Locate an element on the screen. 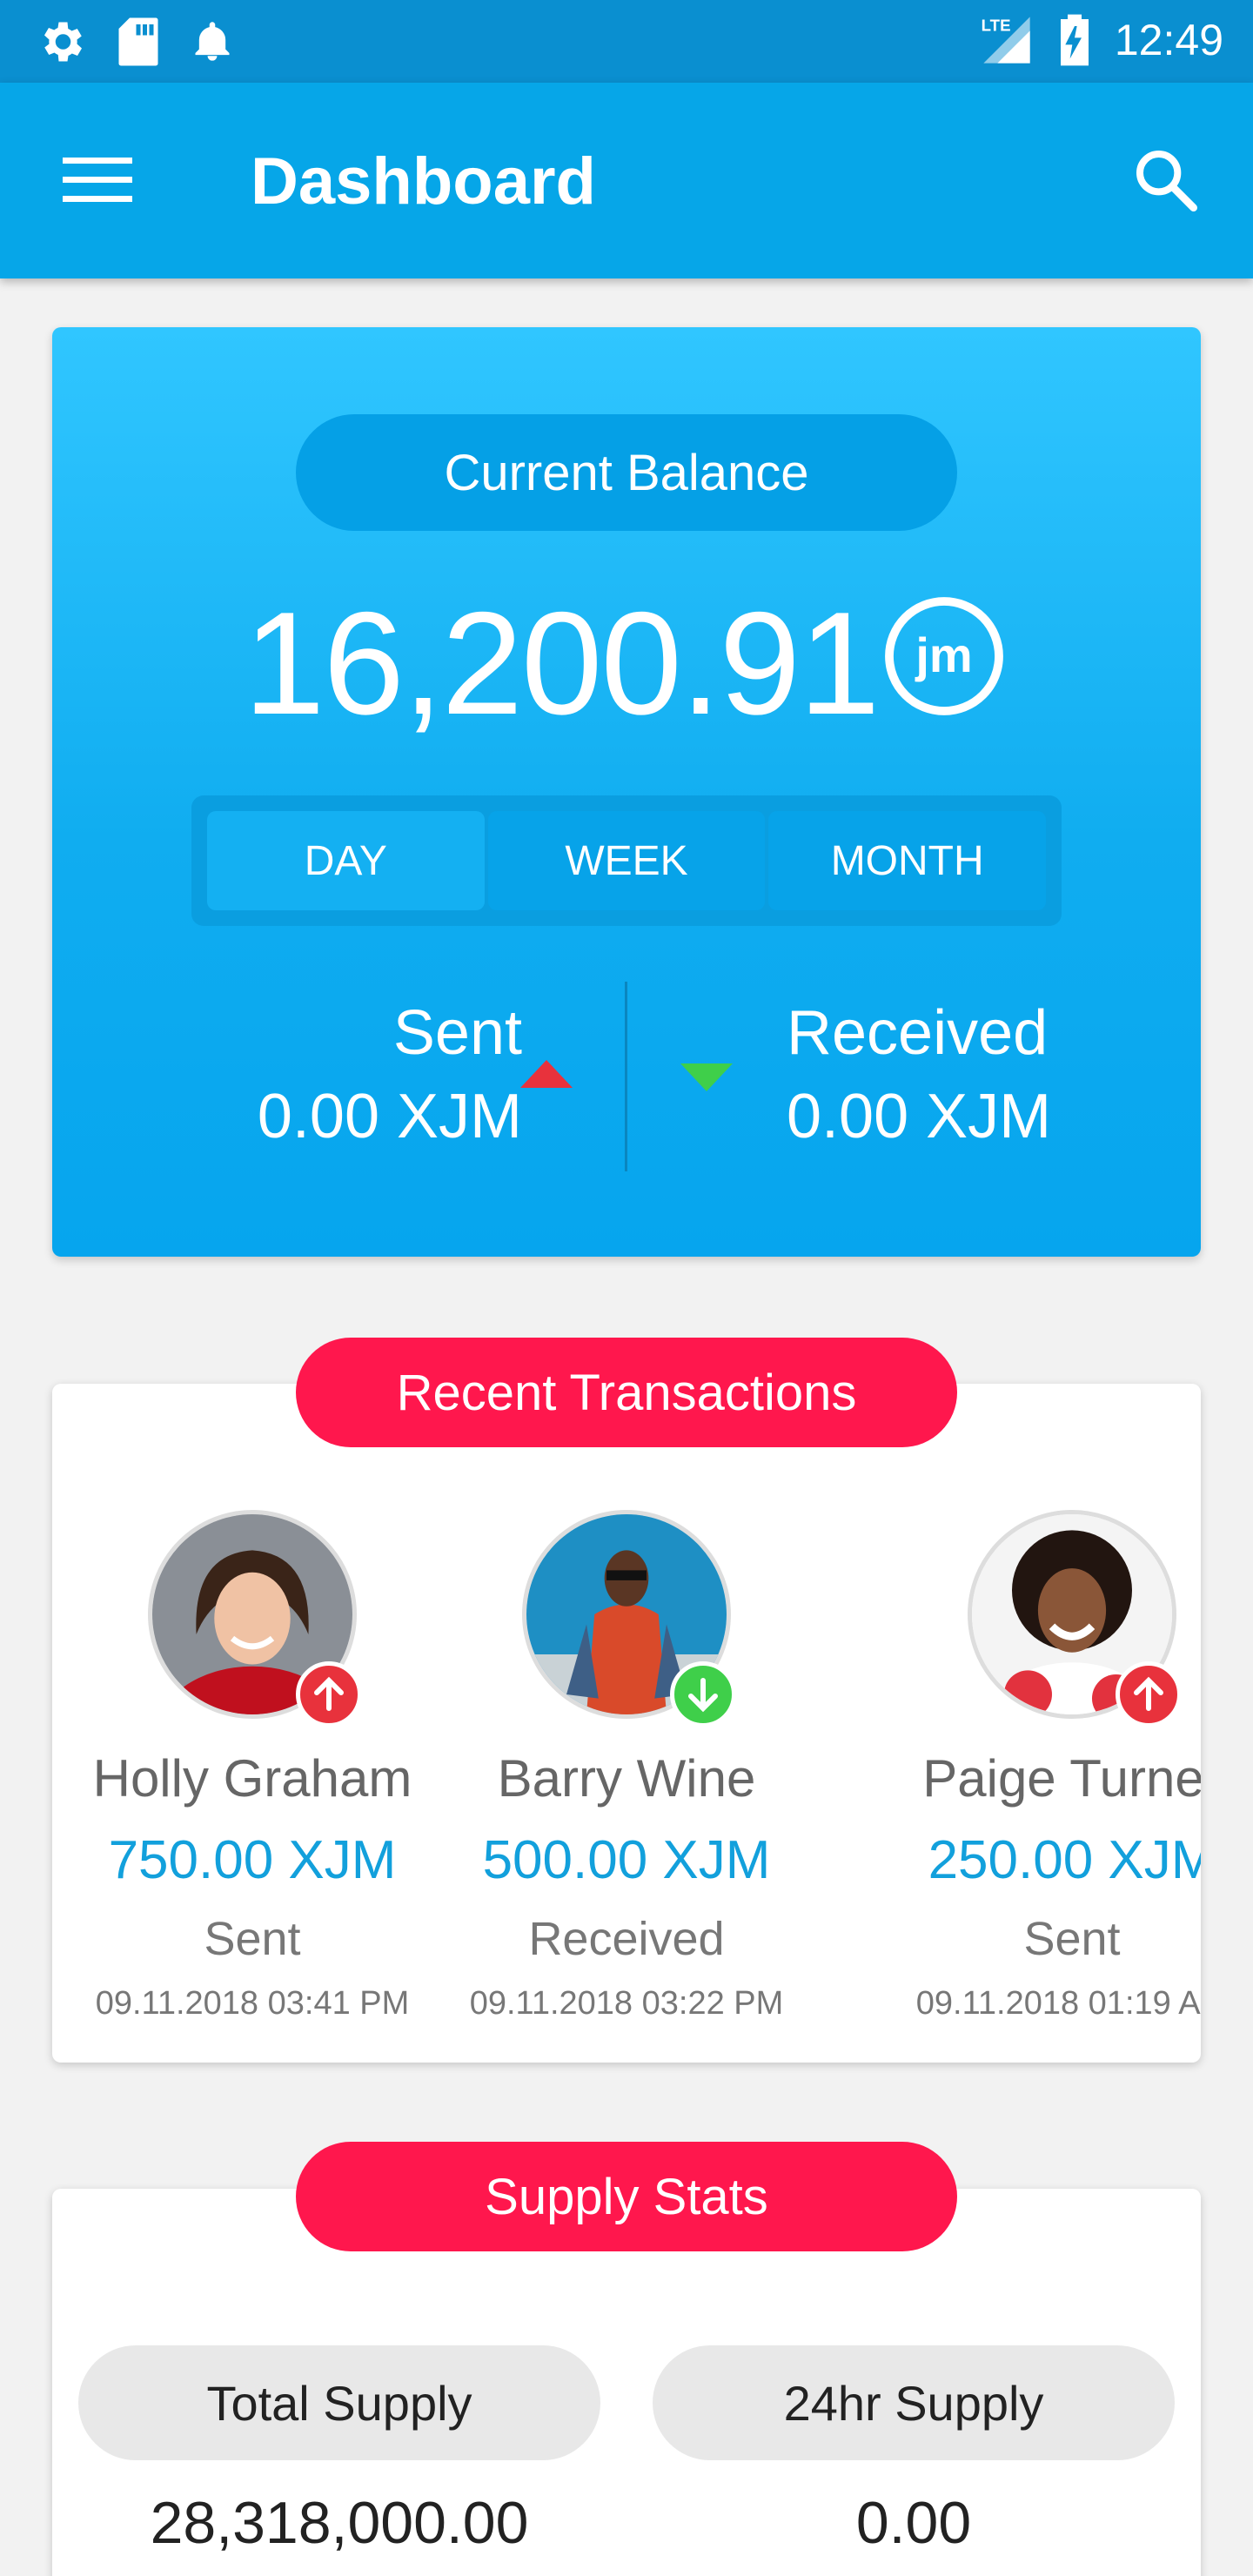 Image resolution: width=1253 pixels, height=2576 pixels. received-value: 0.00 XJM is located at coordinates (919, 1116).